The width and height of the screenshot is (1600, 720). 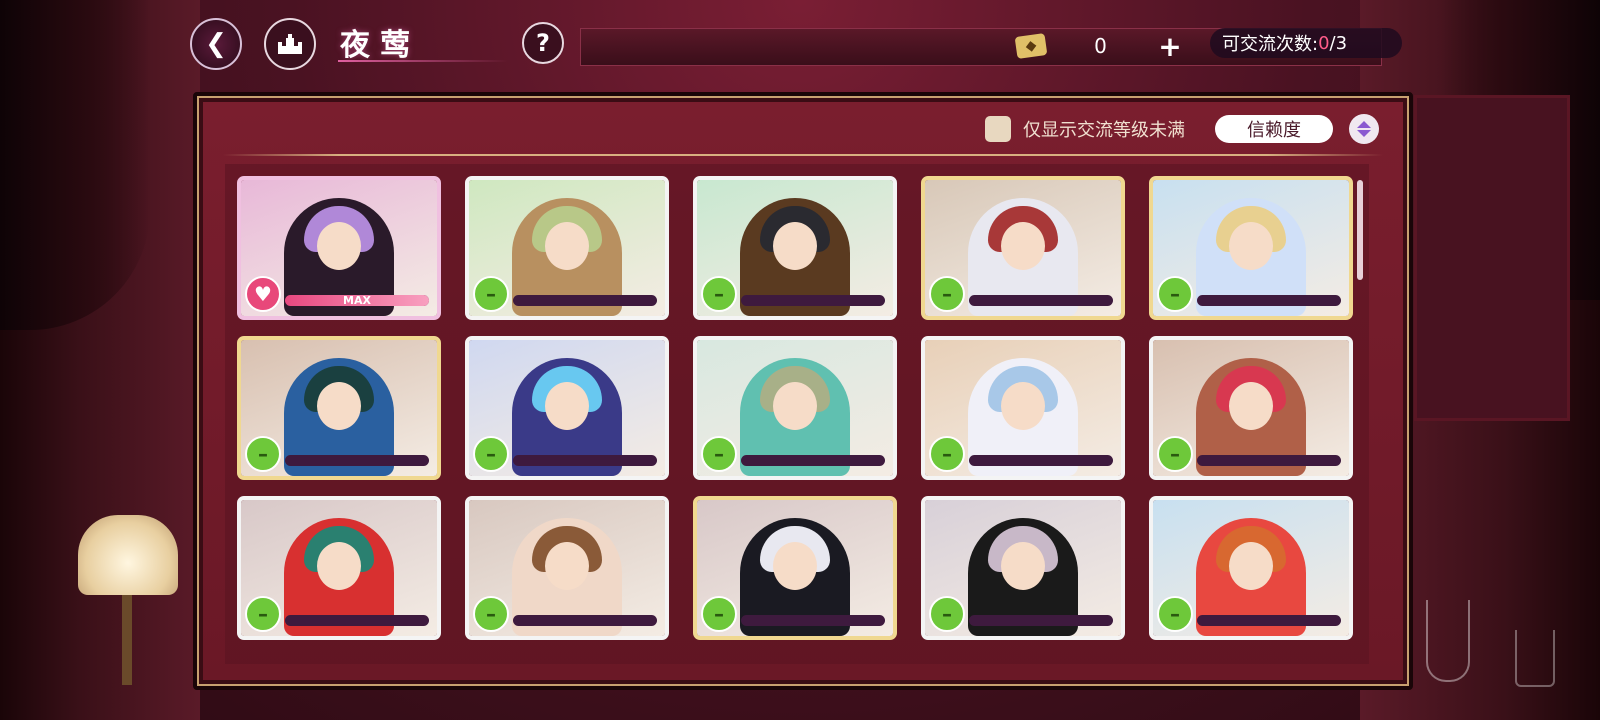 What do you see at coordinates (1338, 43) in the screenshot?
I see `exchange-total: /3` at bounding box center [1338, 43].